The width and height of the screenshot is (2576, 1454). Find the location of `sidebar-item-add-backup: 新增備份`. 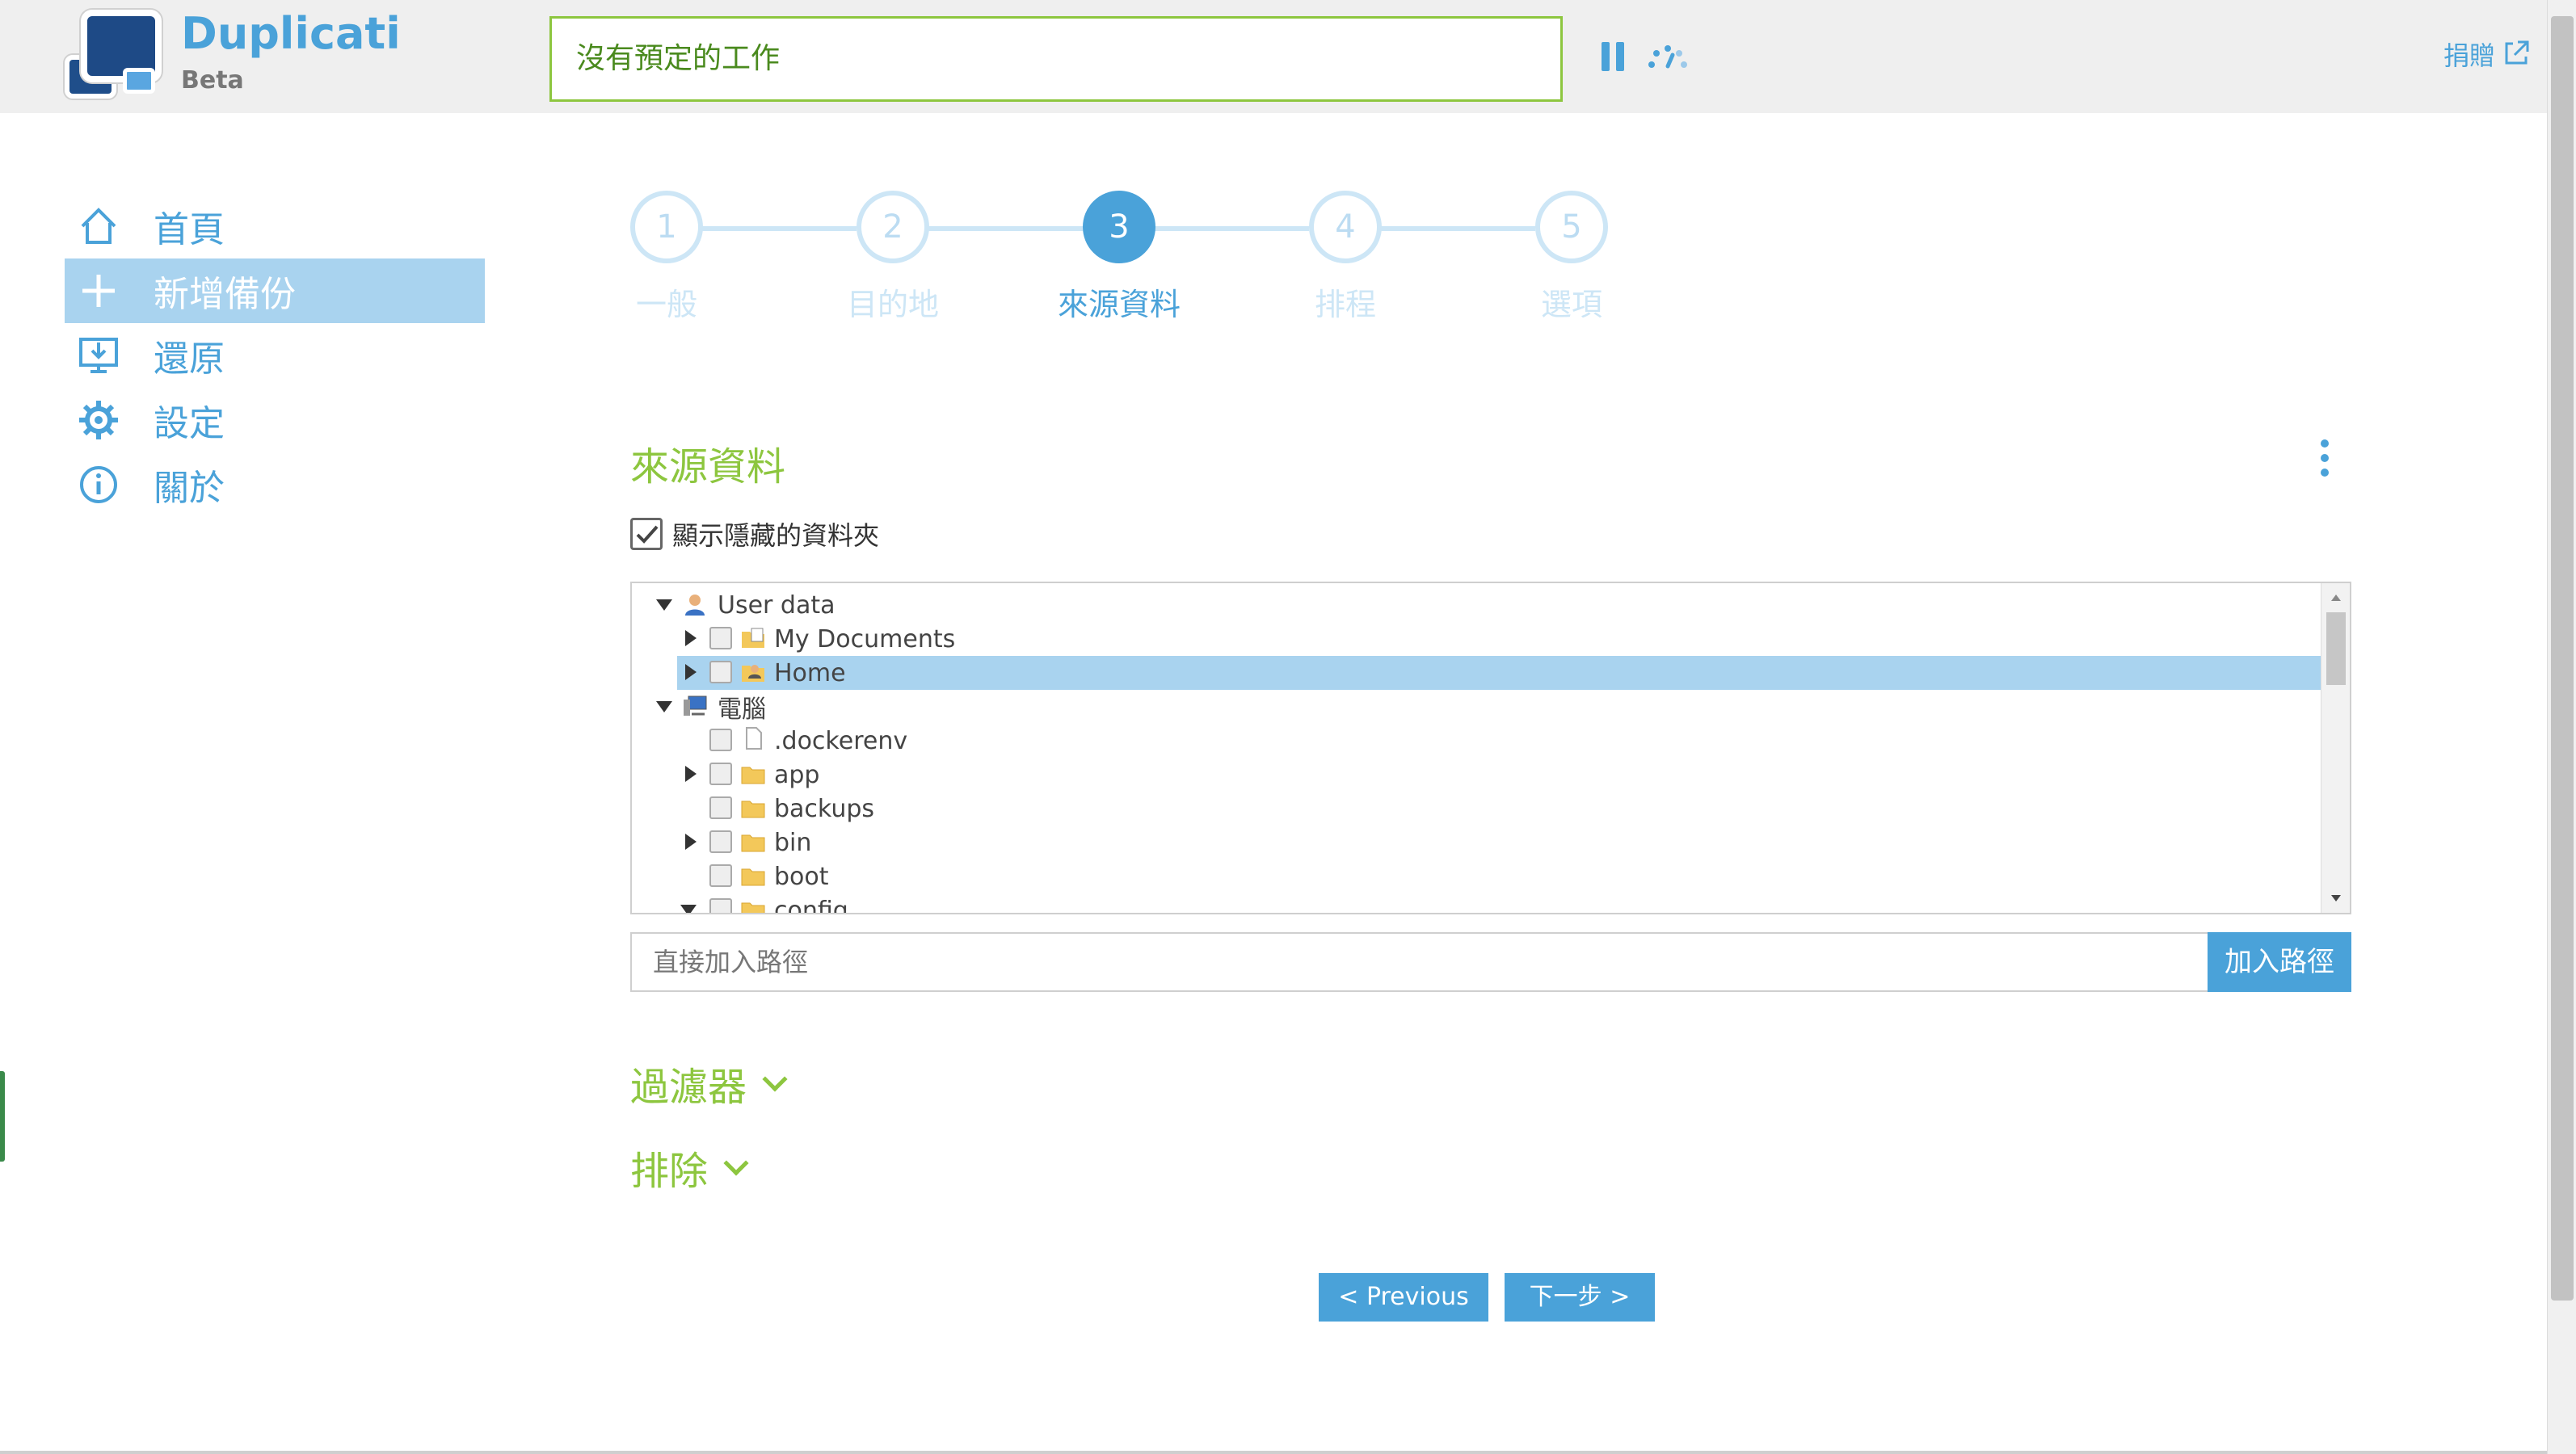

sidebar-item-add-backup: 新增備份 is located at coordinates (275, 290).